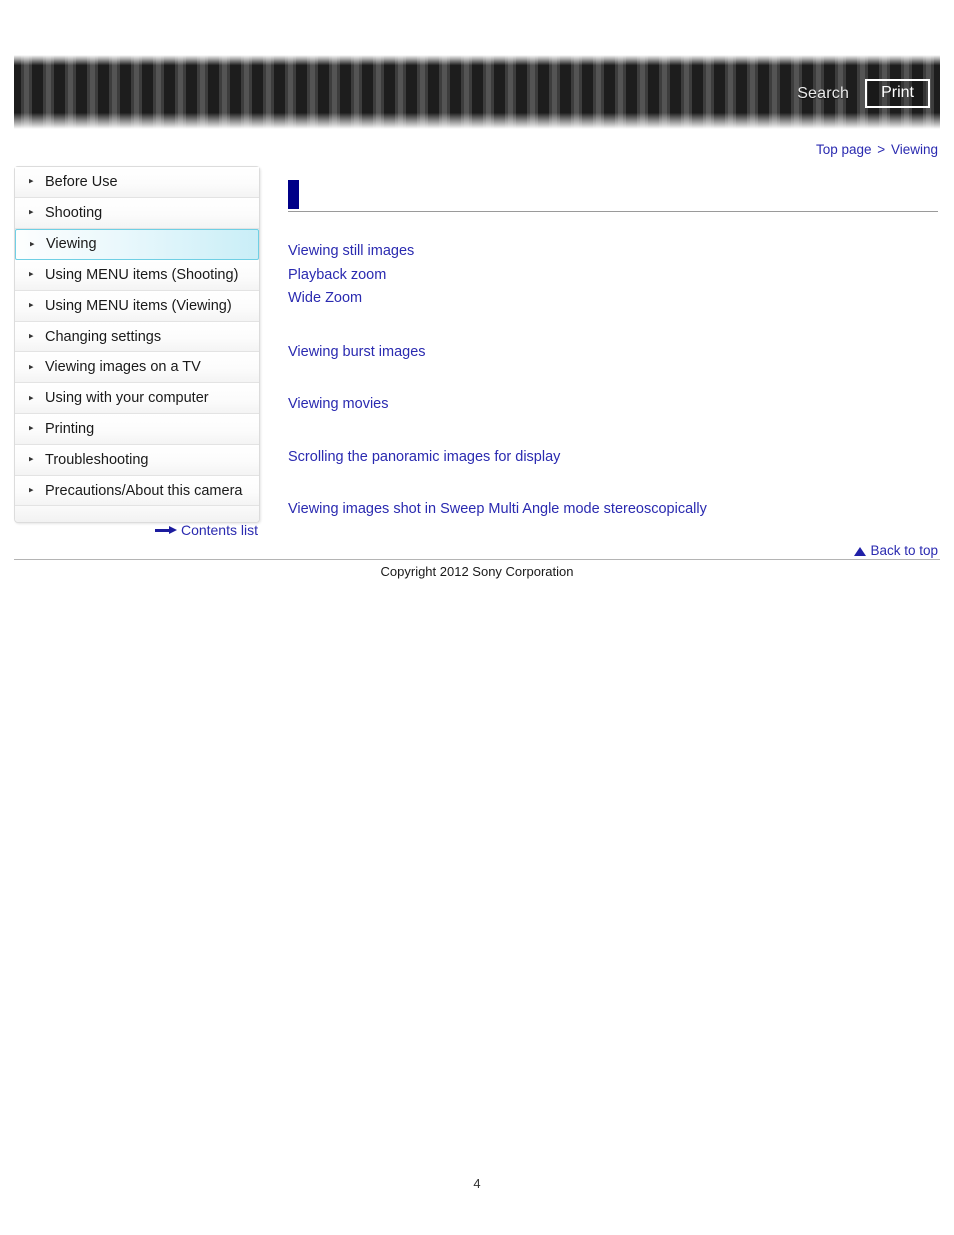  I want to click on link-viewing-burst-images: Viewing burst images, so click(357, 353).